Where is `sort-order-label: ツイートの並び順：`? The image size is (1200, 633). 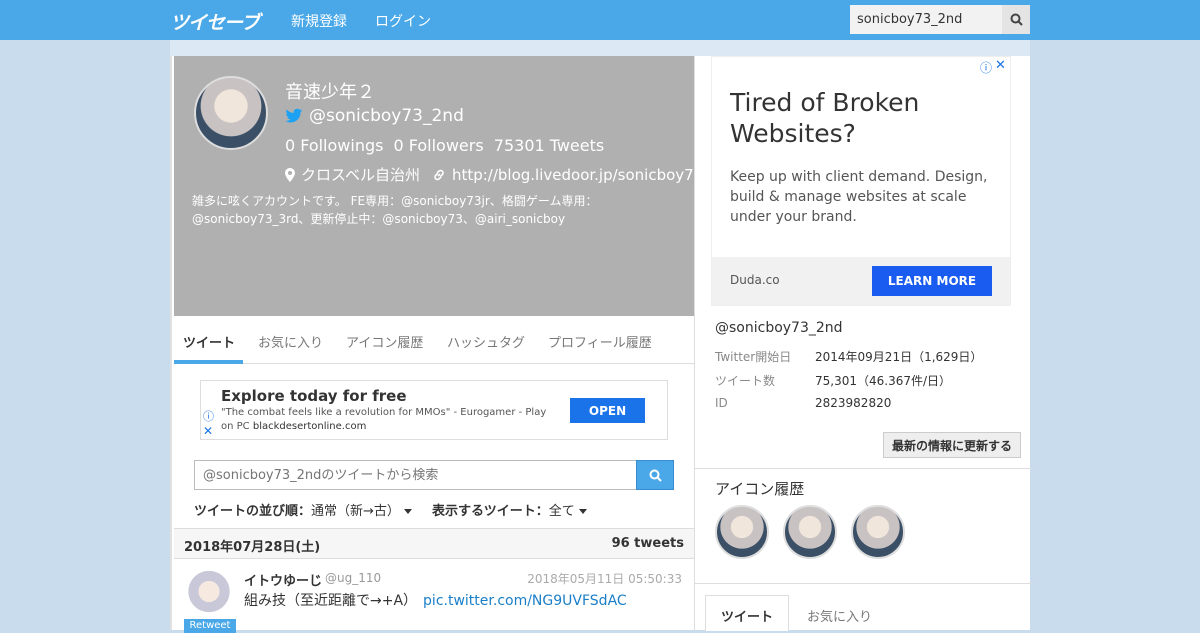
sort-order-label: ツイートの並び順： is located at coordinates (253, 511).